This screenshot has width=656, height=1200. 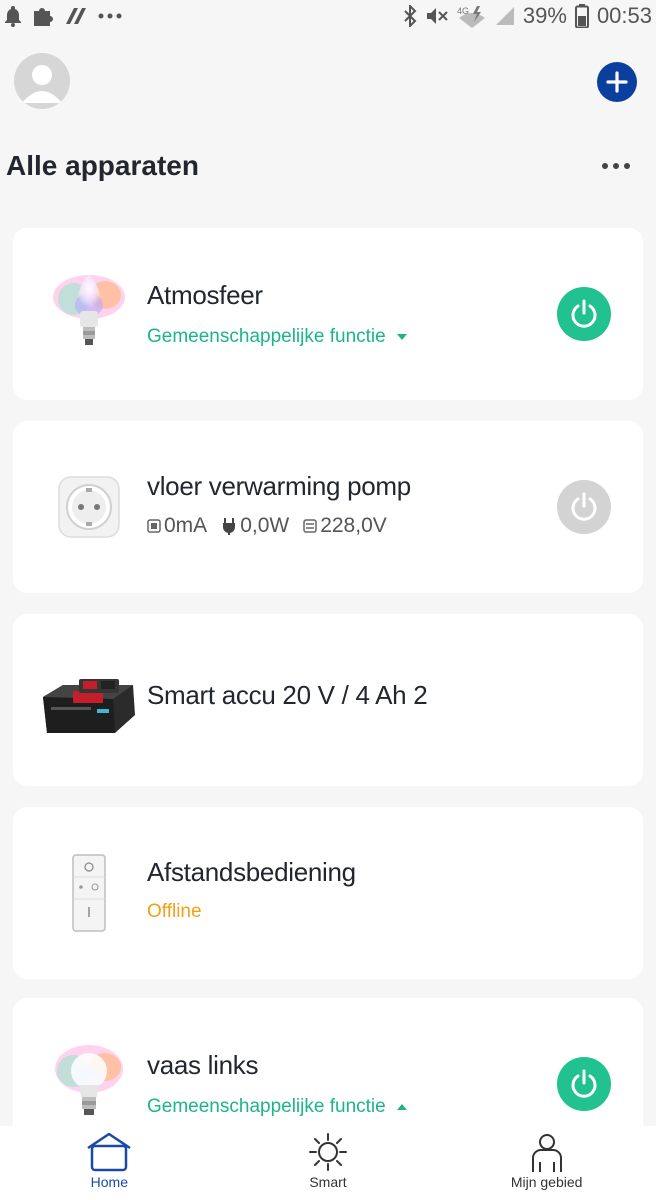 I want to click on battery-pack-icon, so click(x=89, y=706).